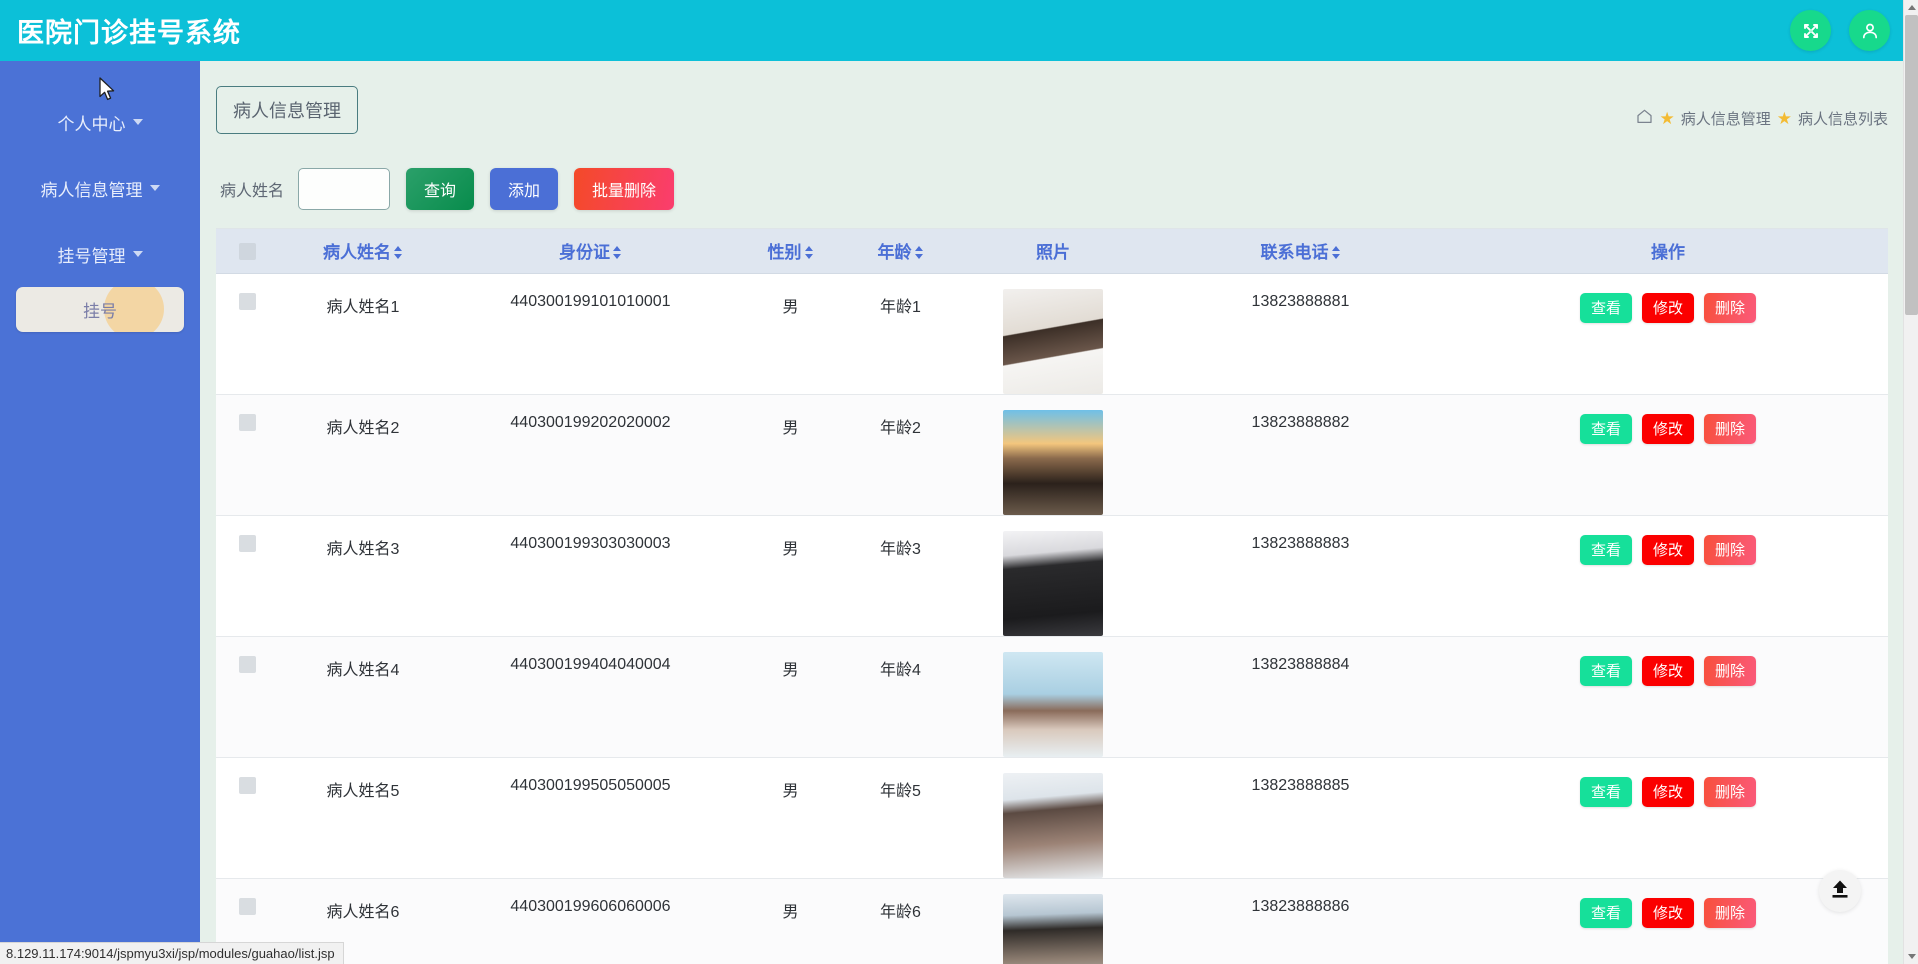 This screenshot has height=964, width=1918. Describe the element at coordinates (959, 30) in the screenshot. I see `app-header: 医院门诊挂号系统` at that location.